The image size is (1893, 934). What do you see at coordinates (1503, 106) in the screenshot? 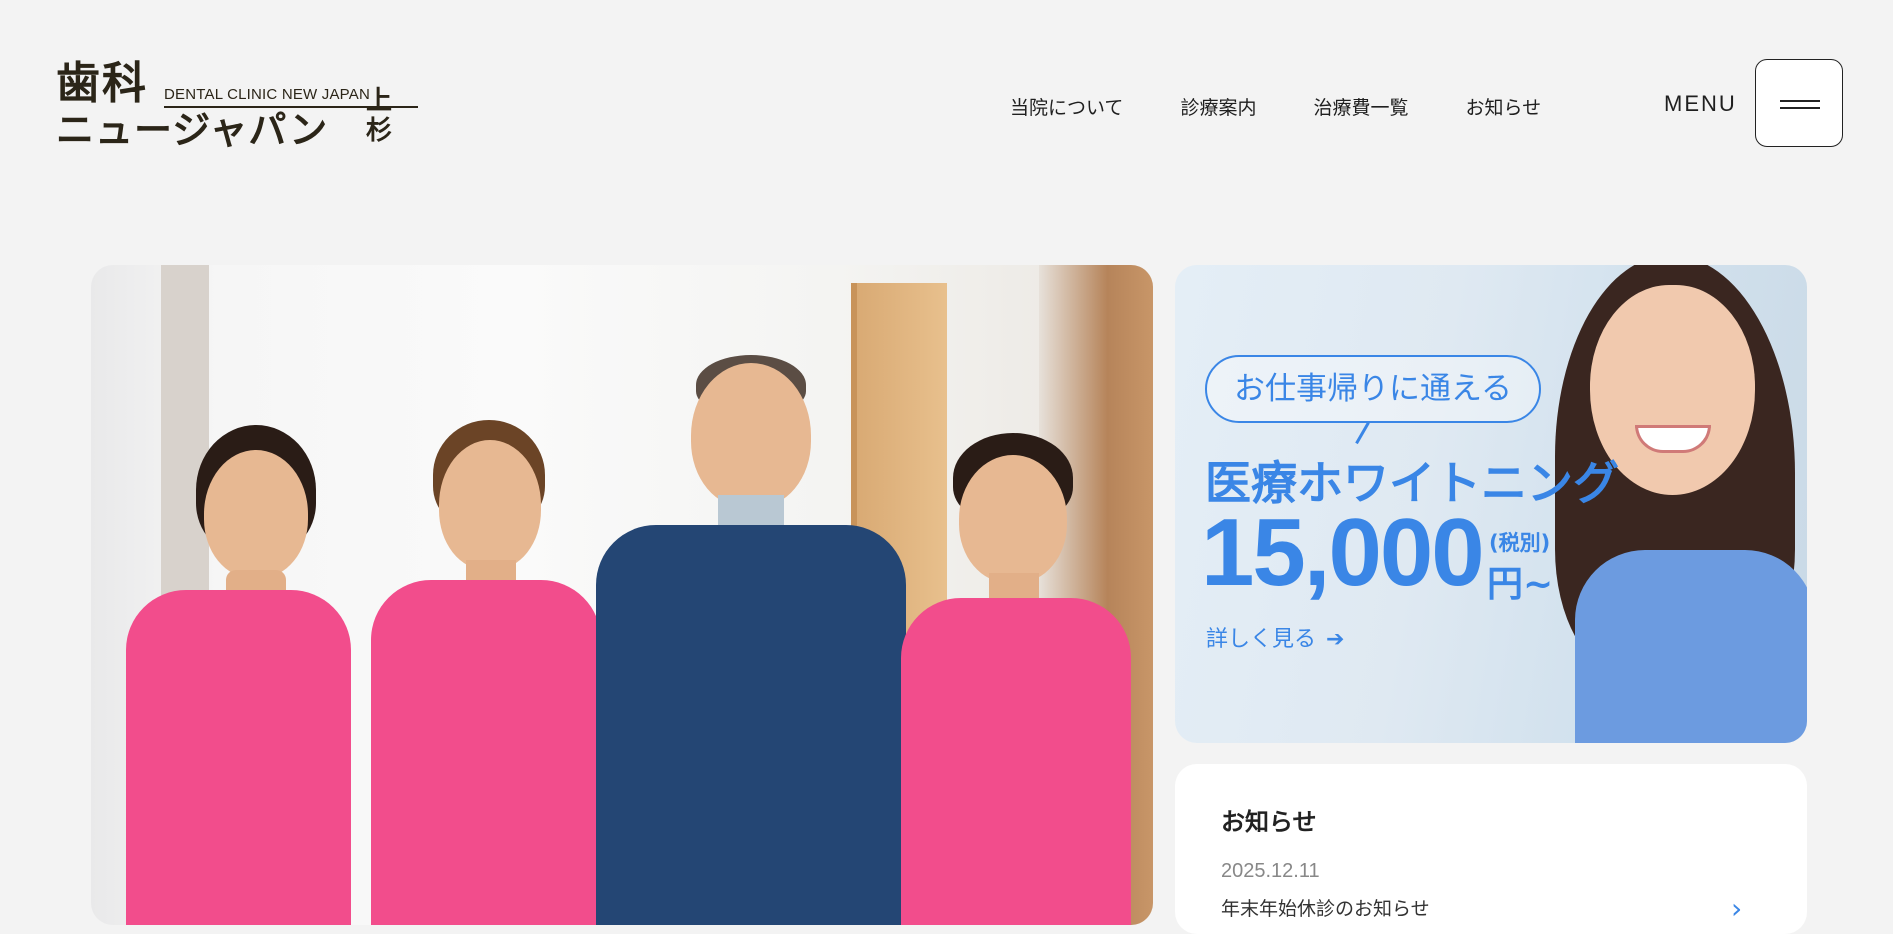
I see `nav-item-news: お知らせ` at bounding box center [1503, 106].